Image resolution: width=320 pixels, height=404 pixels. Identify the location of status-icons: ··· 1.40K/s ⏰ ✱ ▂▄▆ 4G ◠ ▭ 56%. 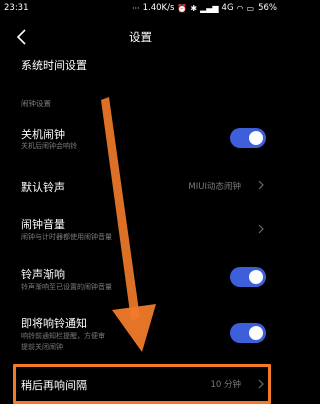
(204, 8).